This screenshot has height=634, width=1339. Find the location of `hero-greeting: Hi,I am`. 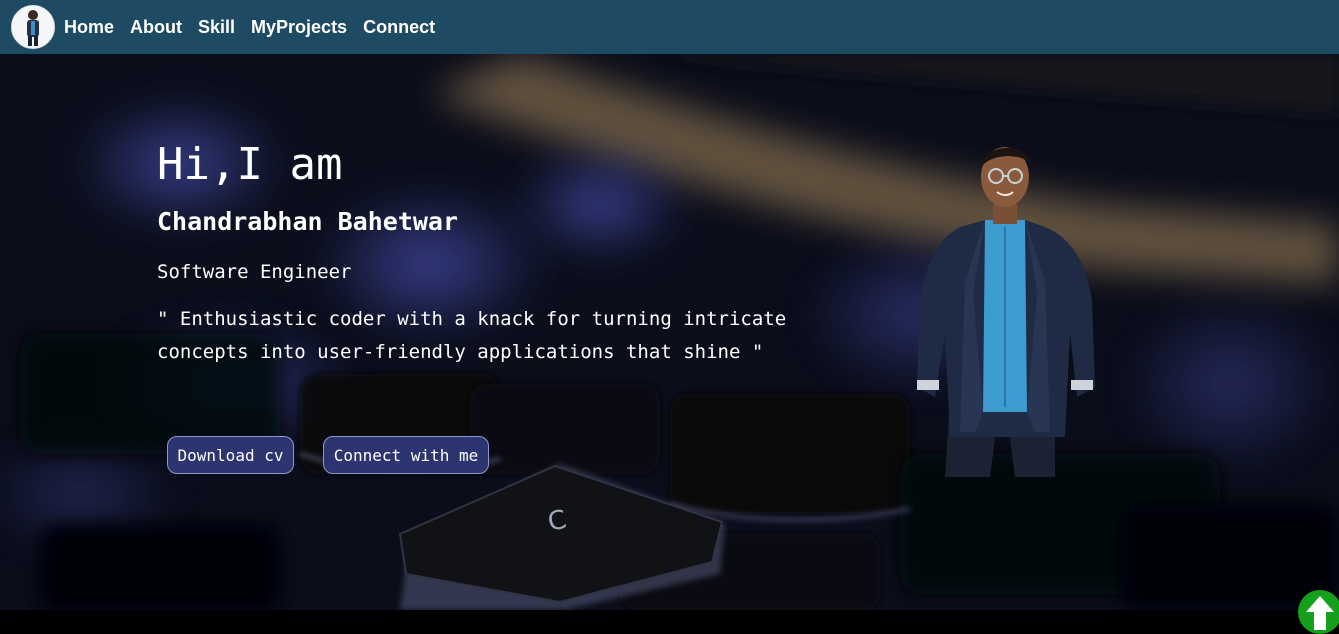

hero-greeting: Hi,I am is located at coordinates (250, 164).